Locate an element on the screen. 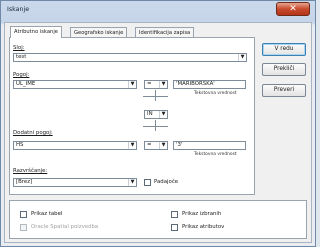 The width and height of the screenshot is (320, 247). ok-button: V redu is located at coordinates (284, 49).